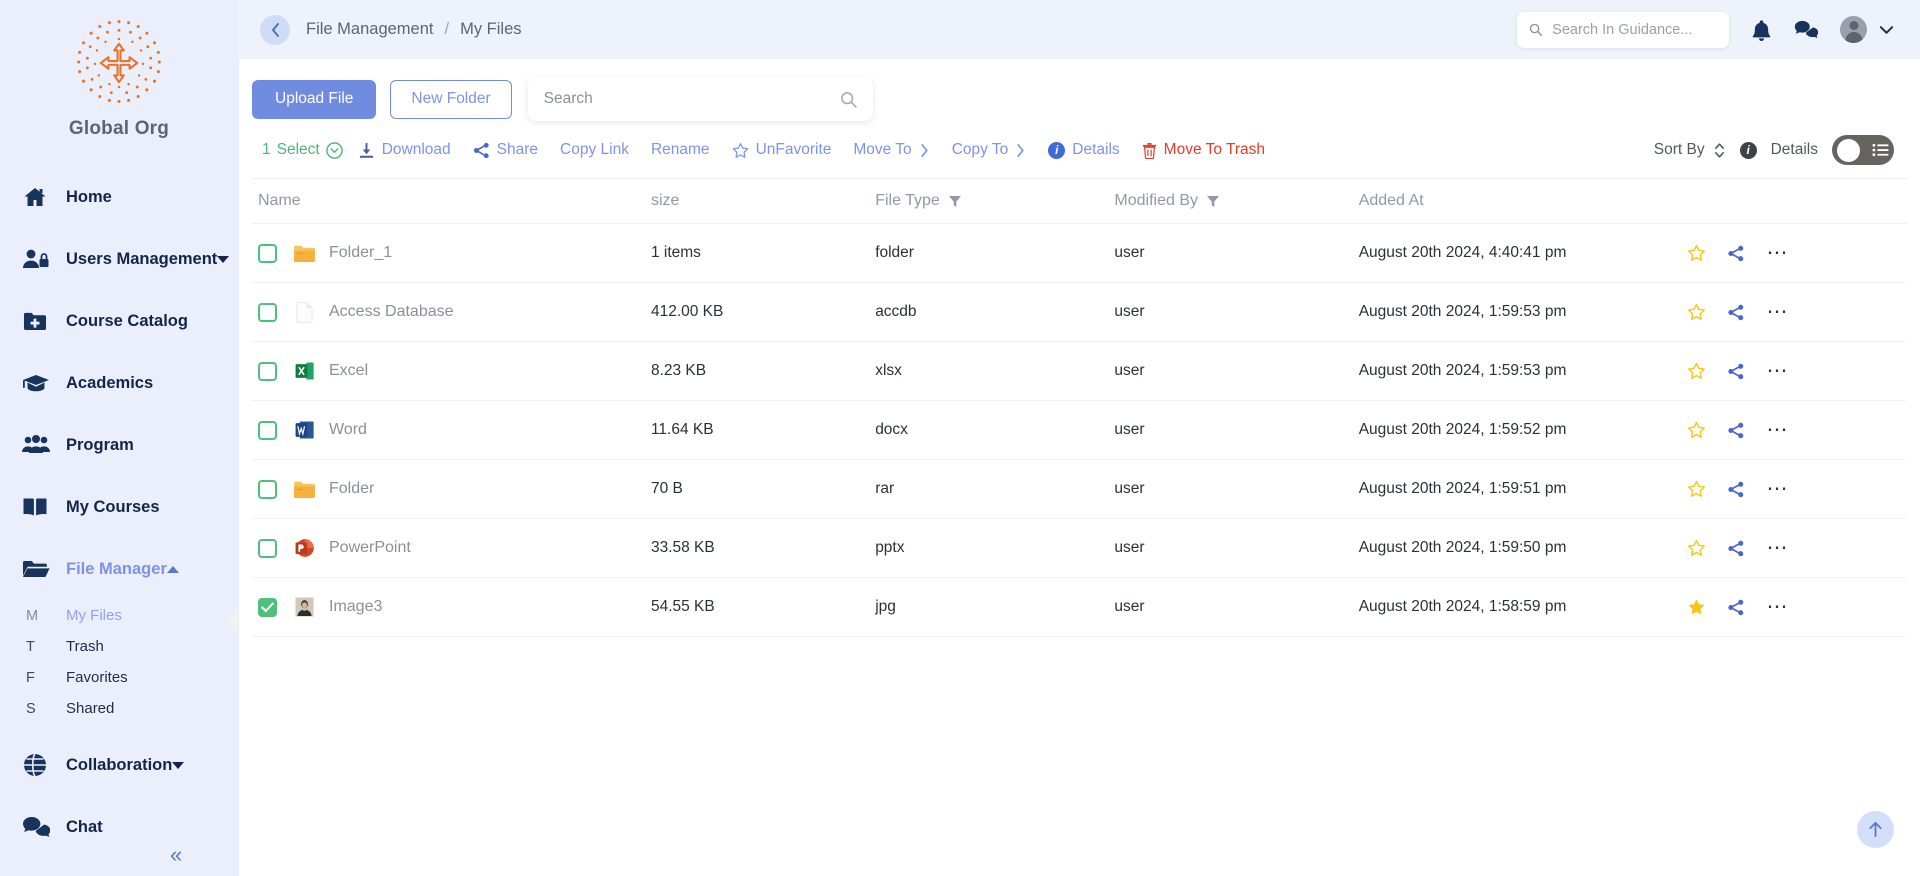 The height and width of the screenshot is (876, 1920). I want to click on info-icon: i, so click(1748, 150).